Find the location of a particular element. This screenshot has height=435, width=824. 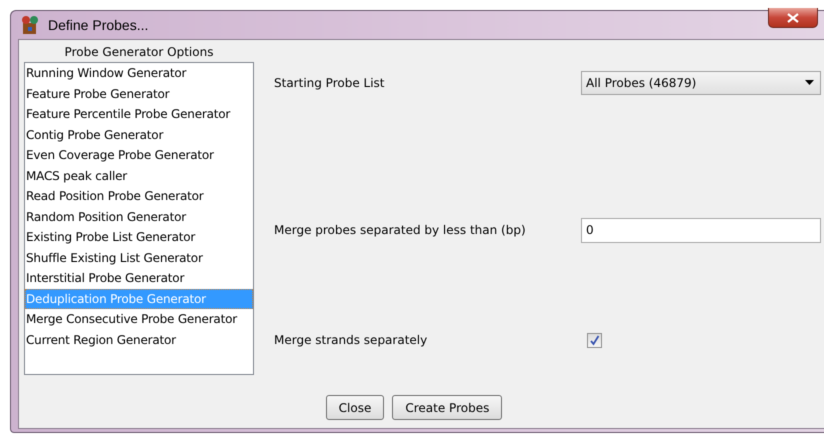

list-item: Random Position Generator is located at coordinates (139, 216).